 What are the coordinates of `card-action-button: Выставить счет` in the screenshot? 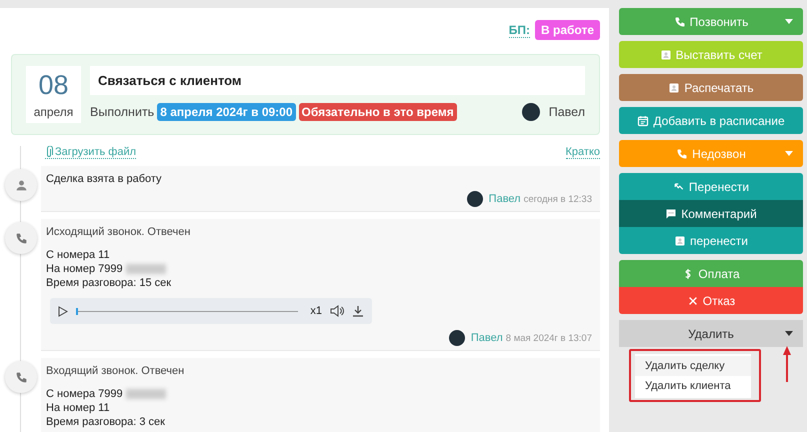 It's located at (711, 54).